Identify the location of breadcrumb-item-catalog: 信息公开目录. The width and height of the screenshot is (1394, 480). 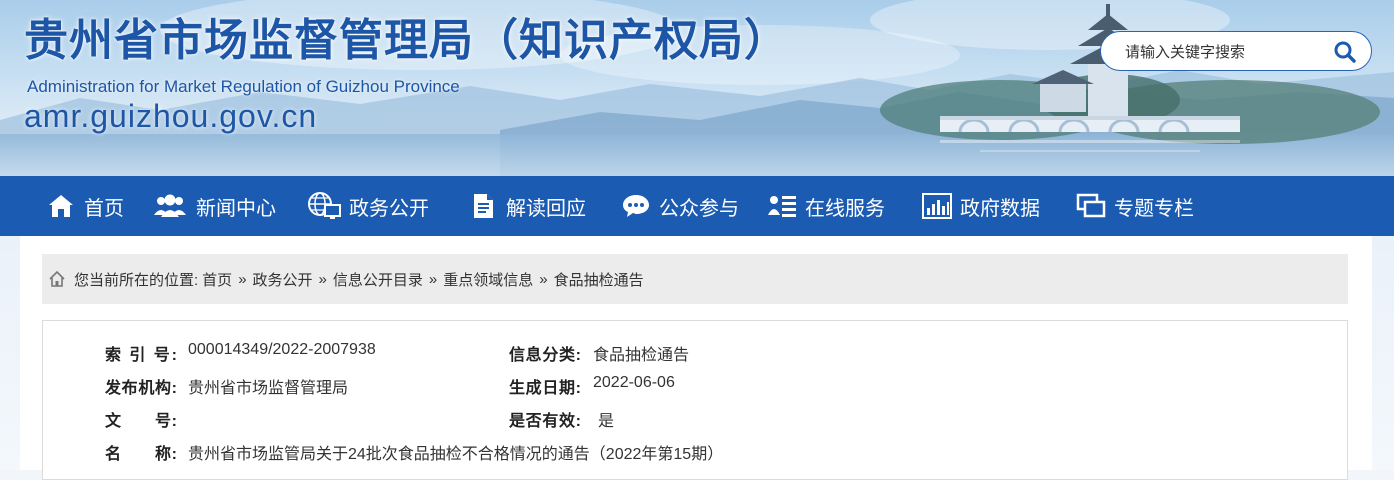
(378, 279).